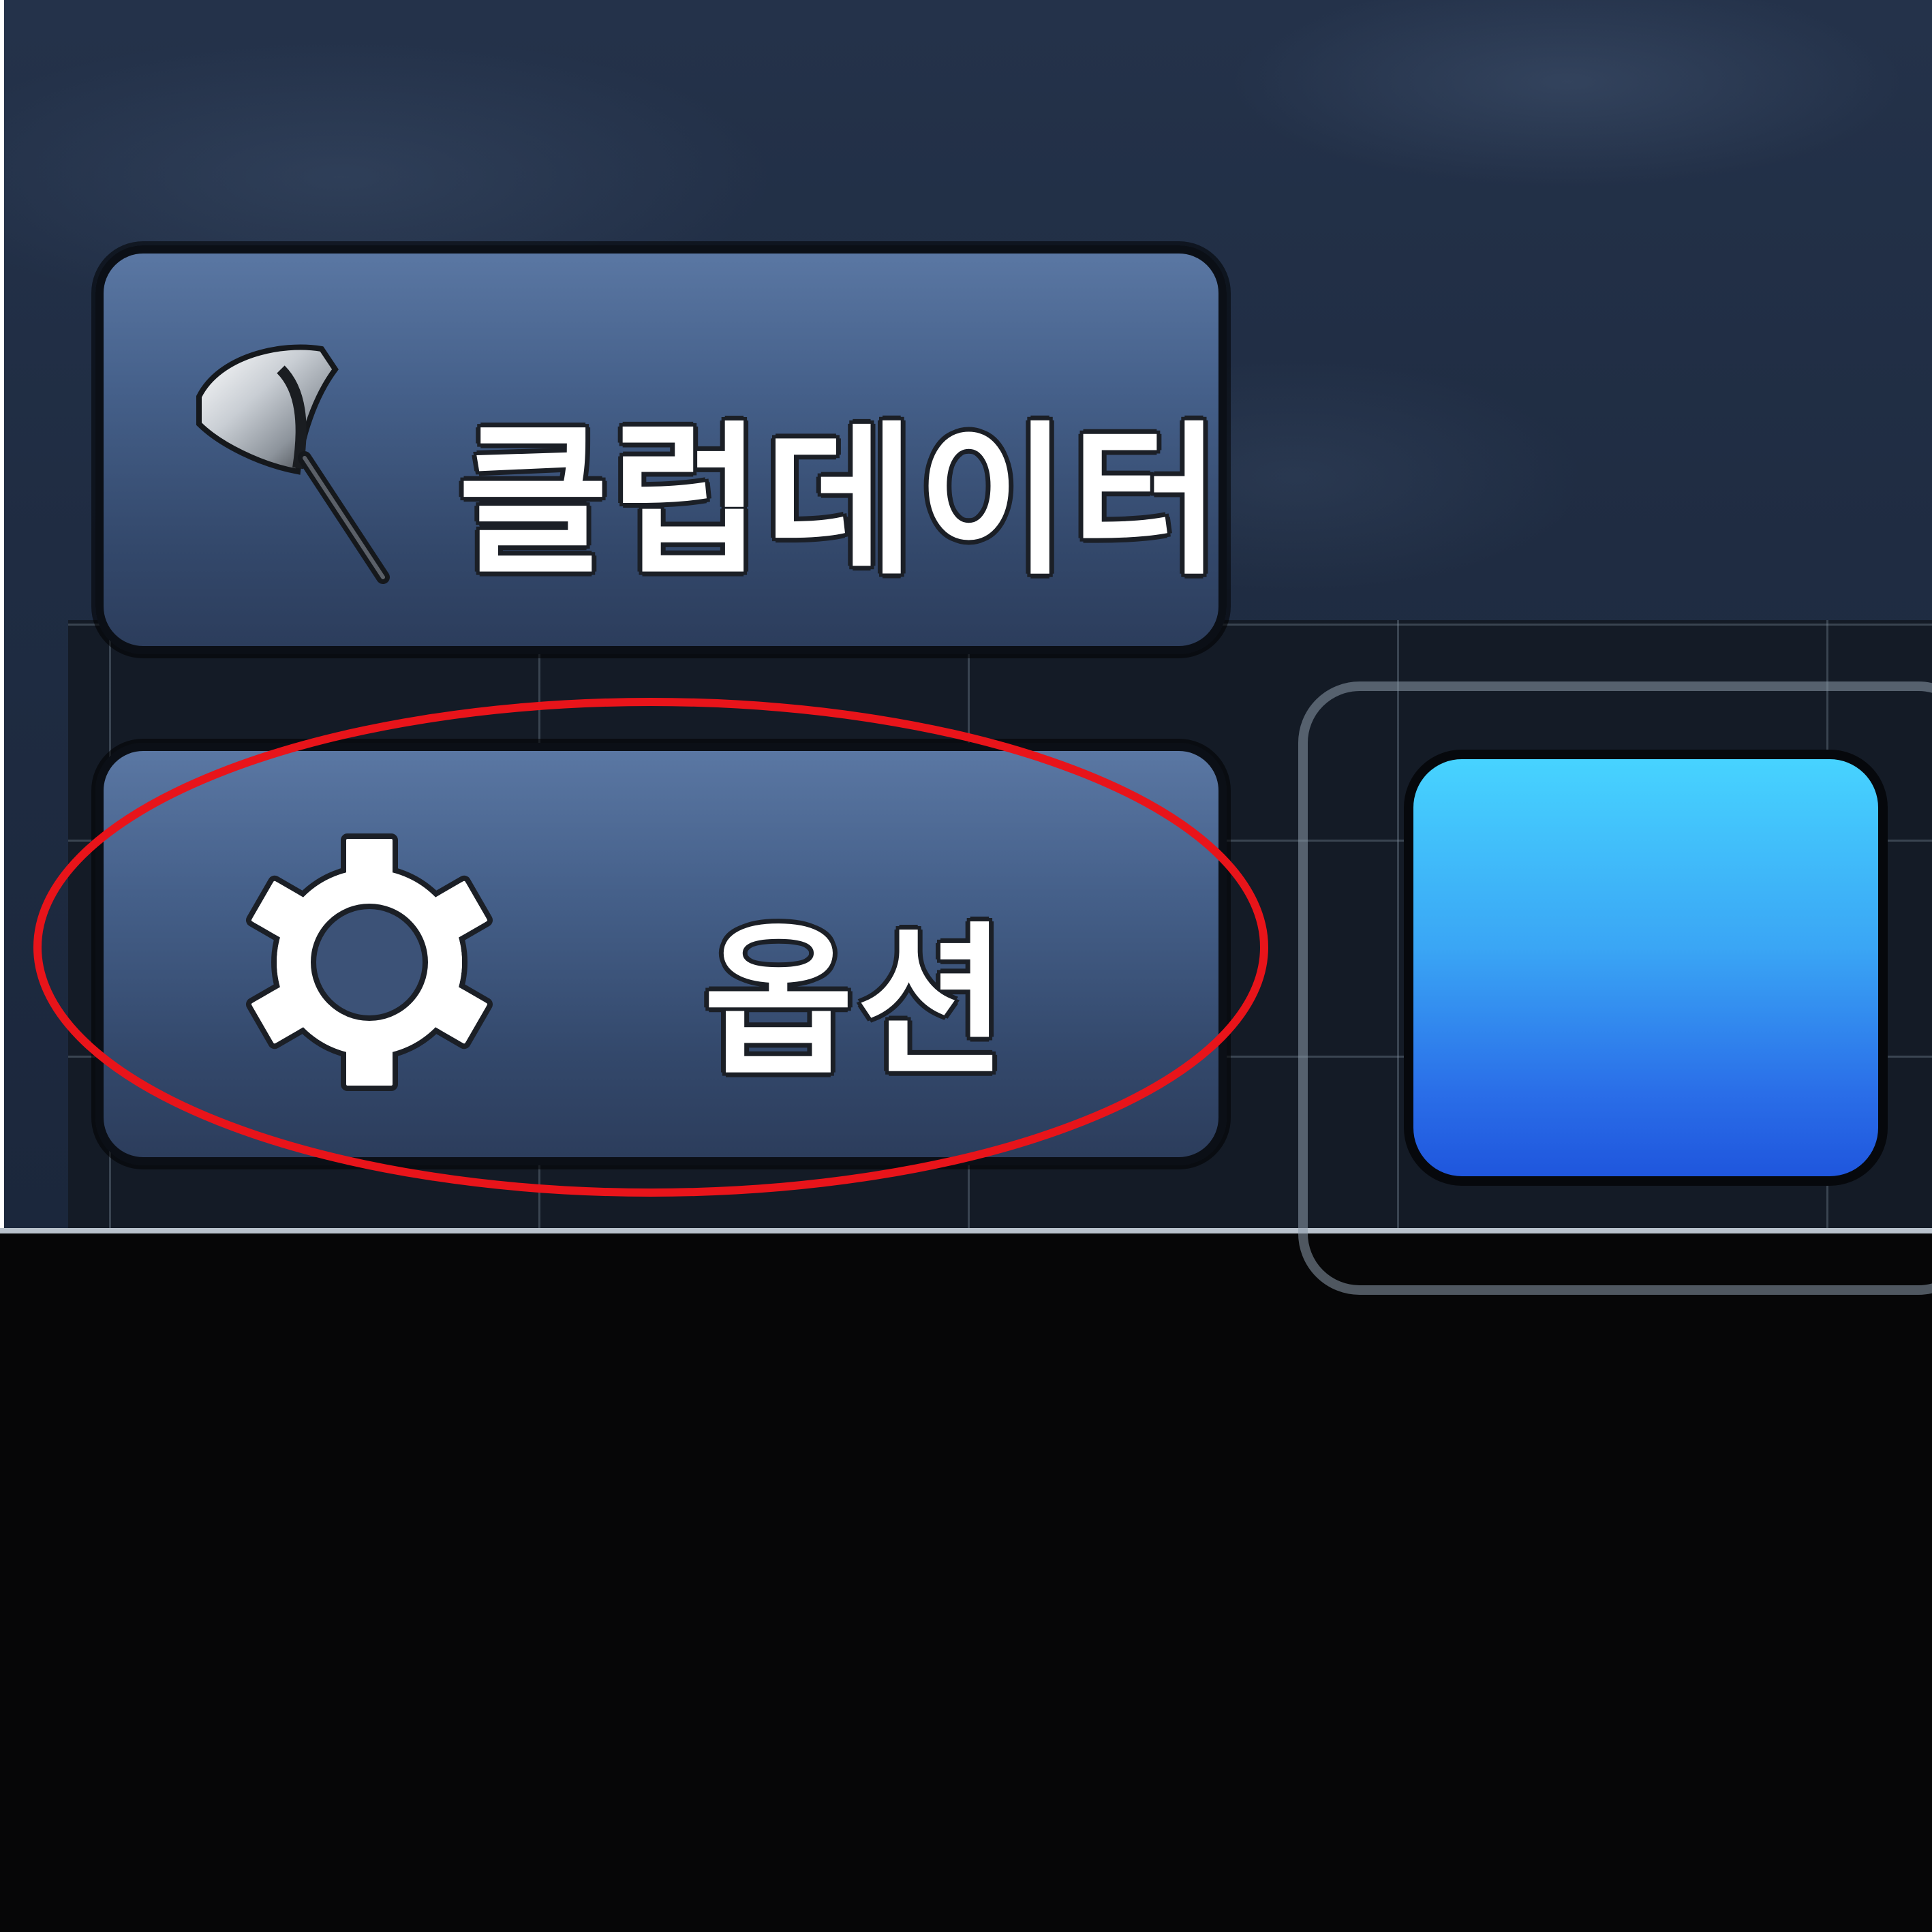  I want to click on gear-icon, so click(369, 962).